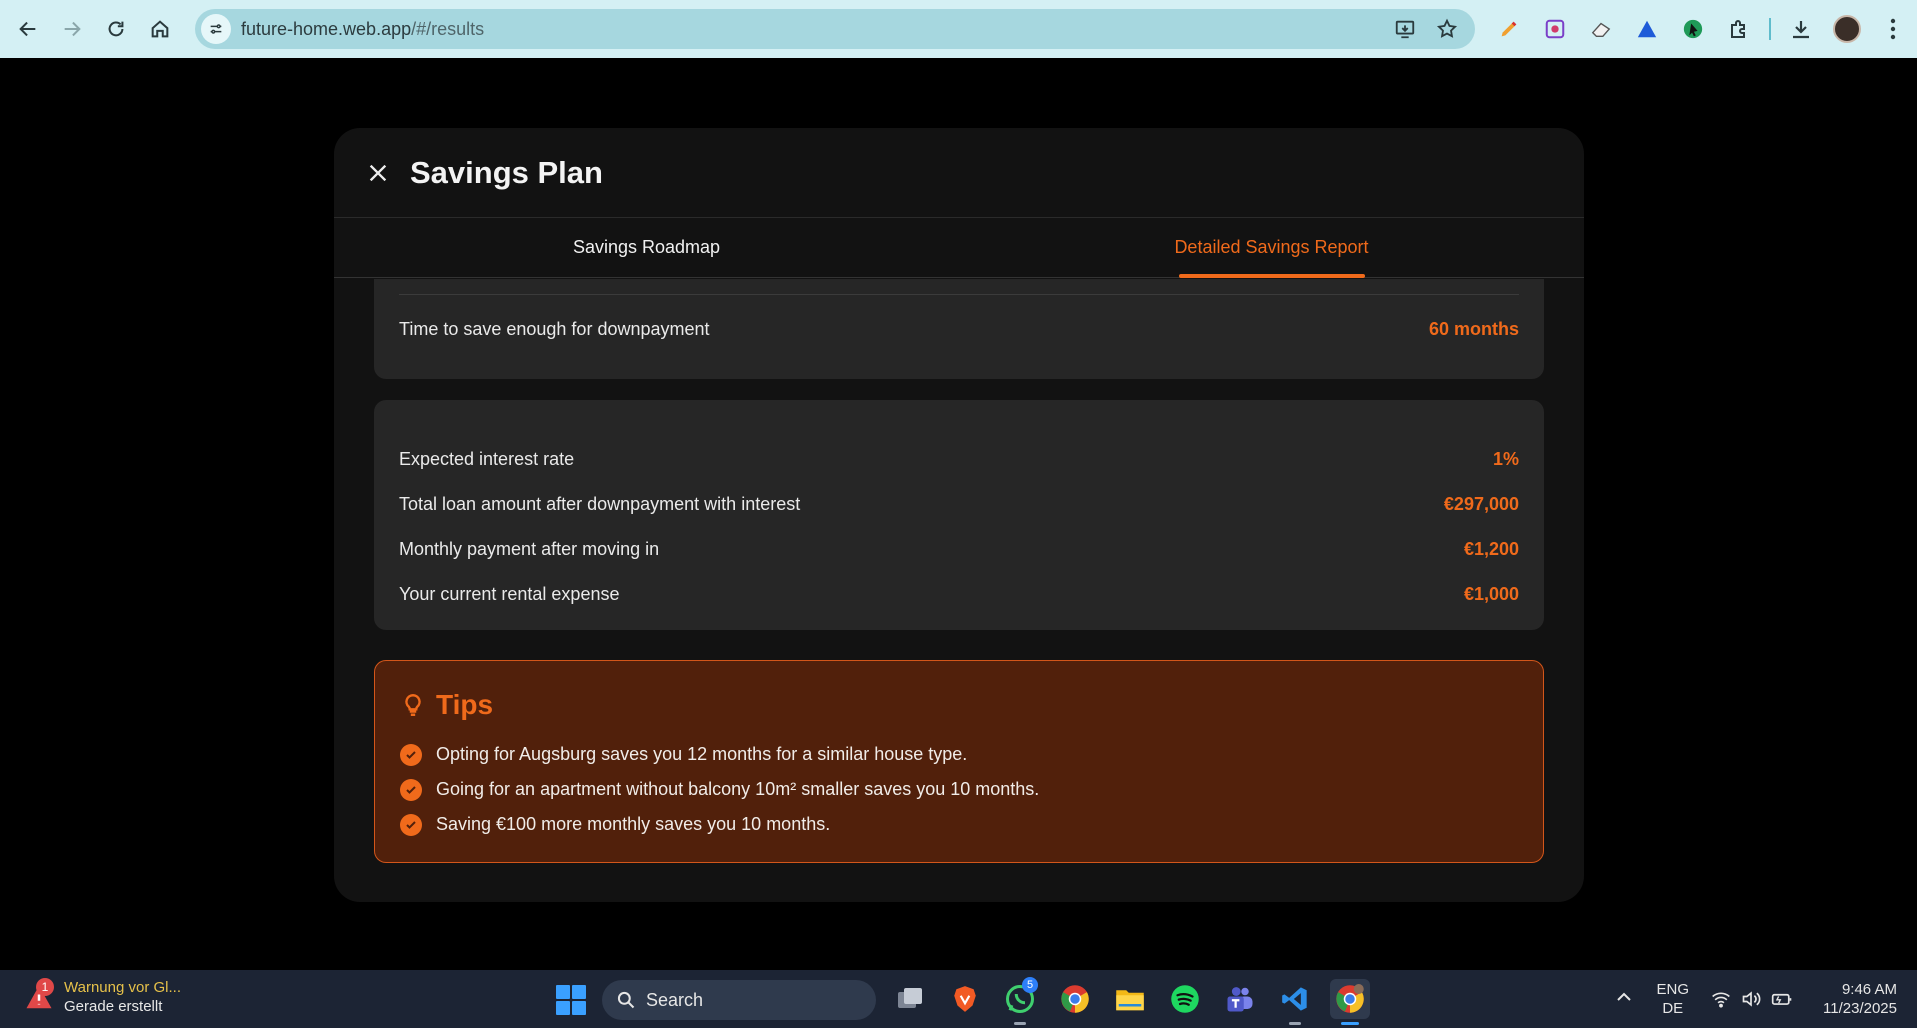 The height and width of the screenshot is (1028, 1917). I want to click on quick-settings, so click(1752, 999).